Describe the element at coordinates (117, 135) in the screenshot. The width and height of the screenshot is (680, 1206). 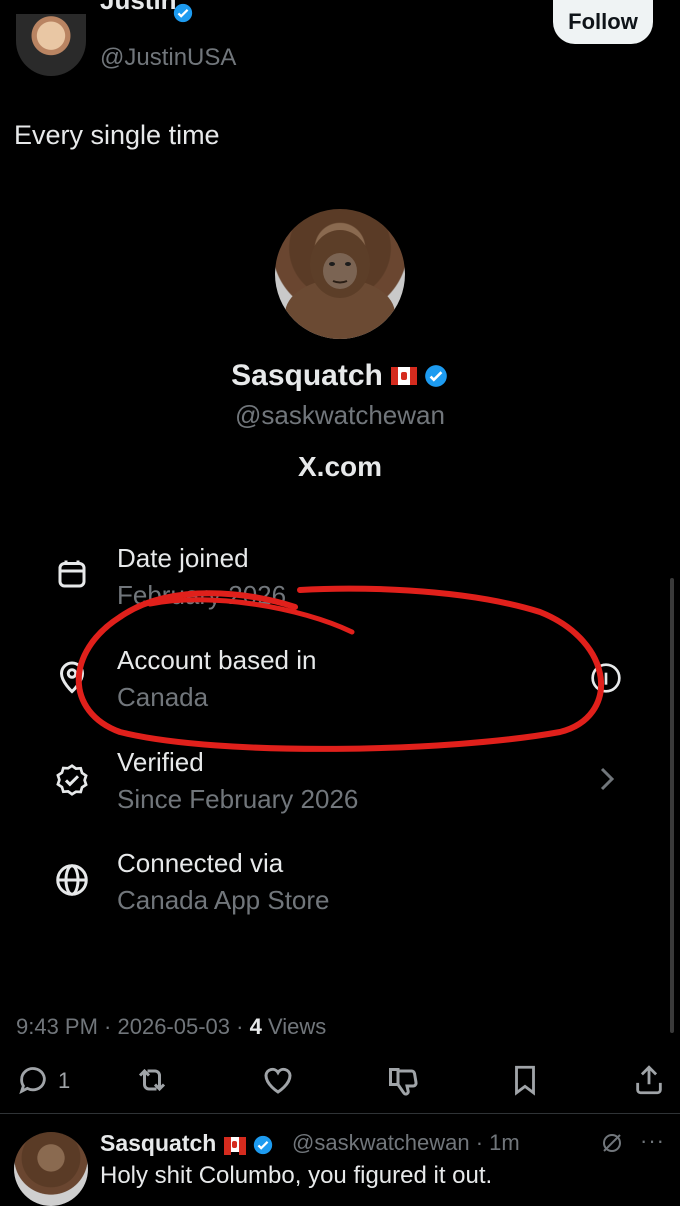
I see `post-text: Every single time` at that location.